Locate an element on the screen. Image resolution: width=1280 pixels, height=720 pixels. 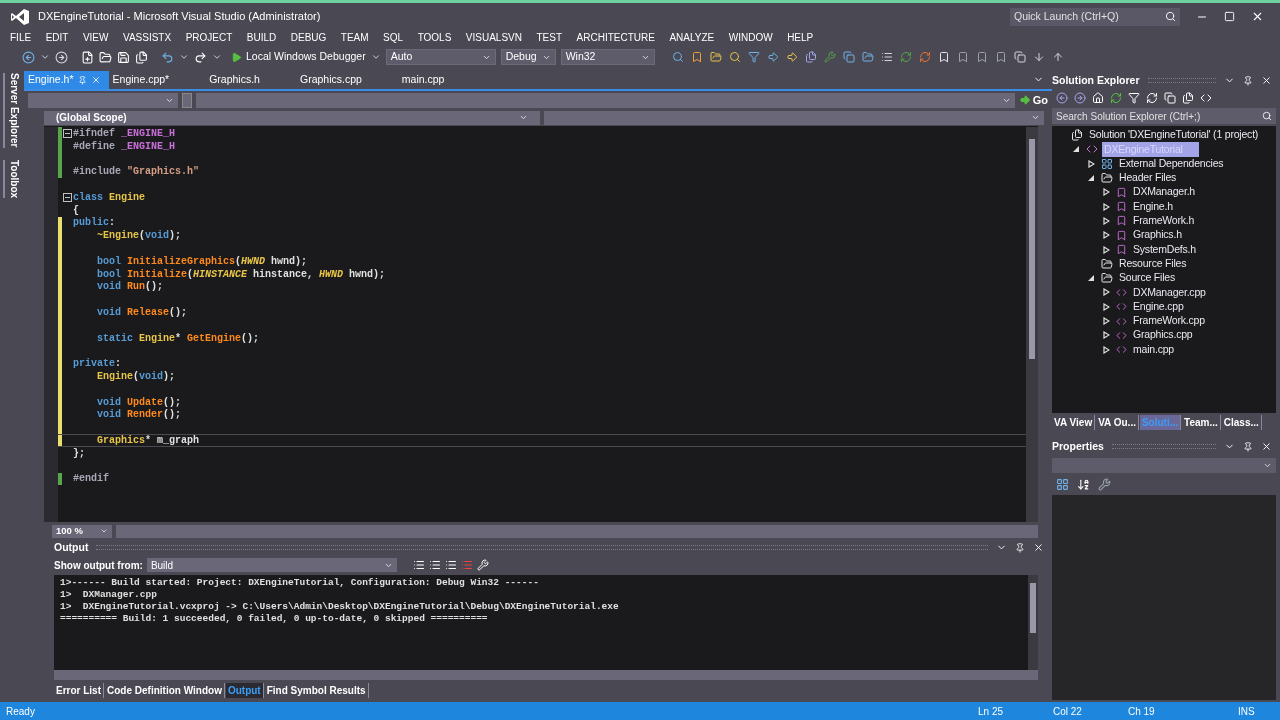
tree-item: Graphics.cpp is located at coordinates (1163, 335).